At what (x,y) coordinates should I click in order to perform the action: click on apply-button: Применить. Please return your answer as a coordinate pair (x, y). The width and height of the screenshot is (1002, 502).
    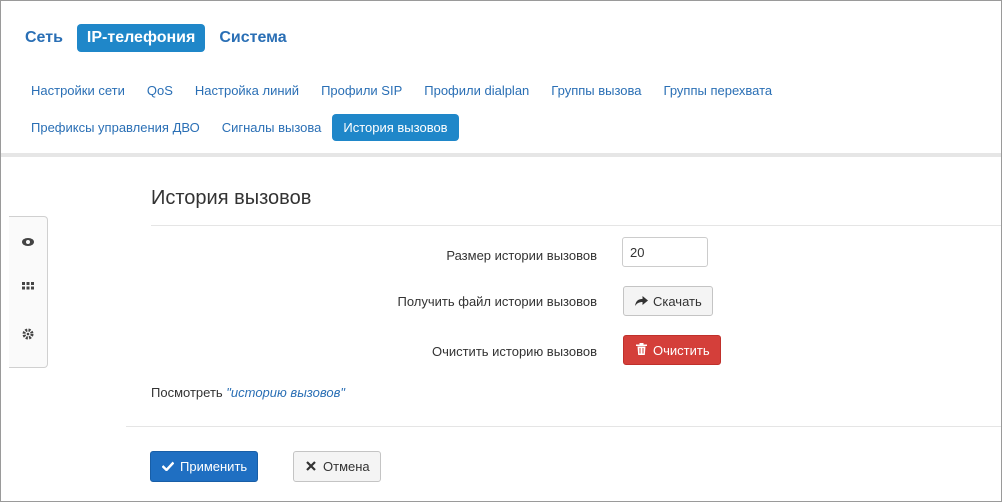
    Looking at the image, I should click on (204, 466).